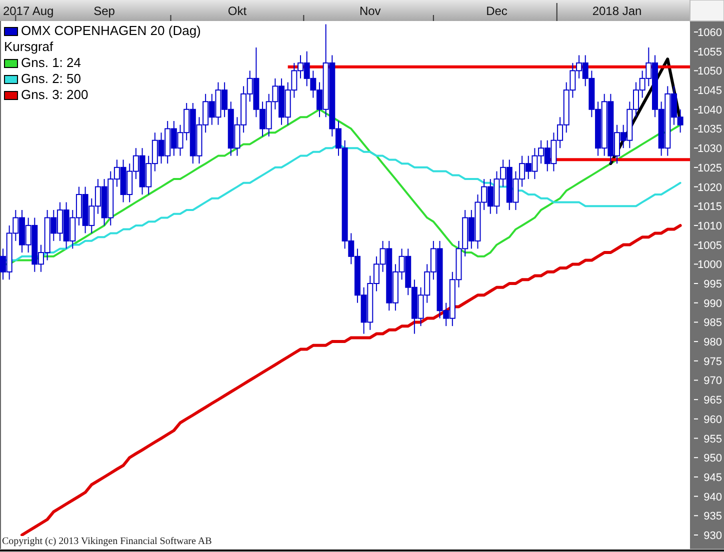 This screenshot has width=724, height=552. Describe the element at coordinates (710, 91) in the screenshot. I see `axis-label: 1045` at that location.